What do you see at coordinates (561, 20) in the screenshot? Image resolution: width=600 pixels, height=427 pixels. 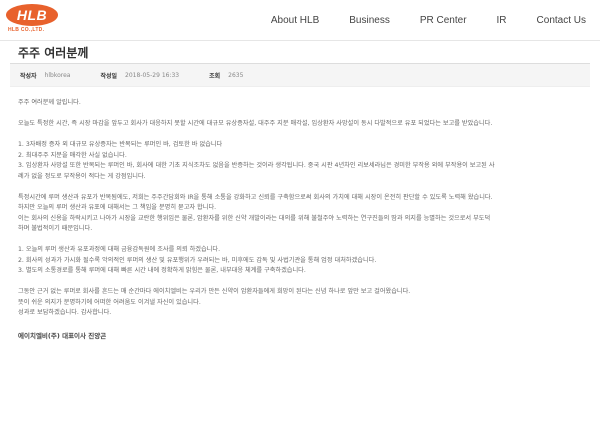 I see `nav-contact: Contact Us` at bounding box center [561, 20].